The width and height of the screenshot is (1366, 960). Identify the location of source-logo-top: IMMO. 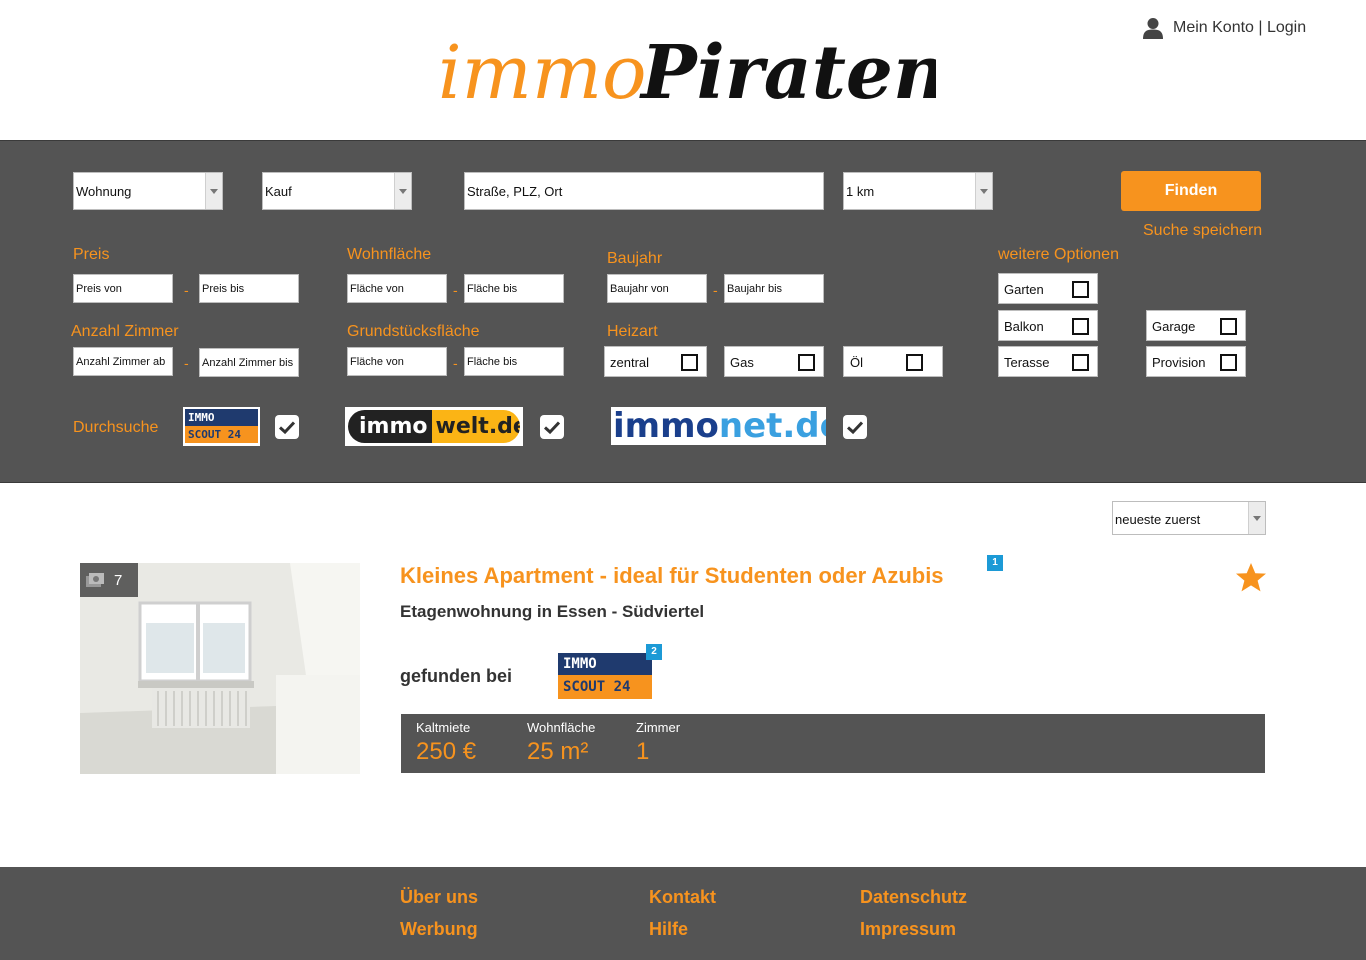
(605, 664).